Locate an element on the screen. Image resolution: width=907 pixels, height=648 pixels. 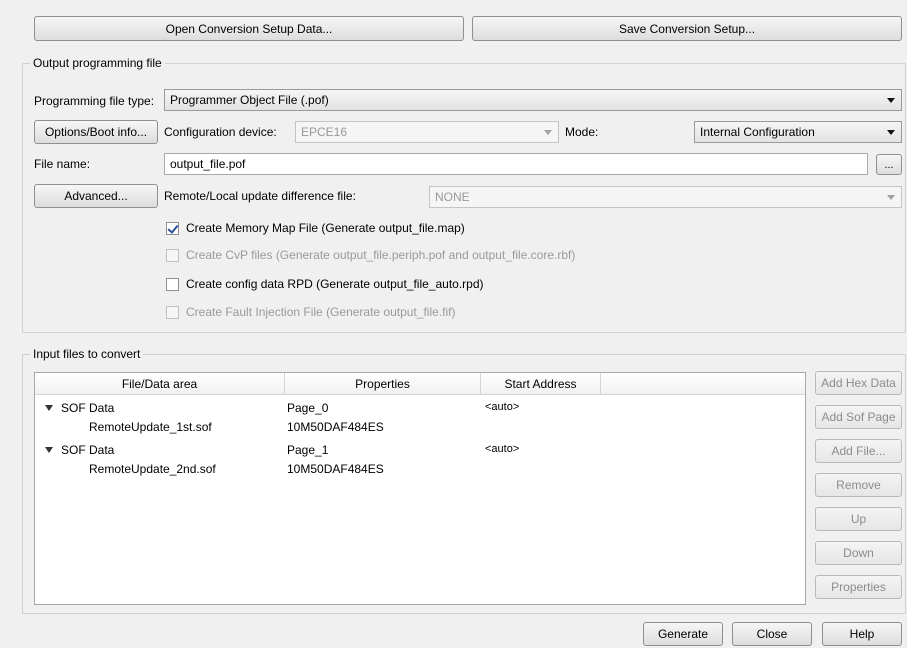
file-name-input: output_file.pof is located at coordinates (516, 164).